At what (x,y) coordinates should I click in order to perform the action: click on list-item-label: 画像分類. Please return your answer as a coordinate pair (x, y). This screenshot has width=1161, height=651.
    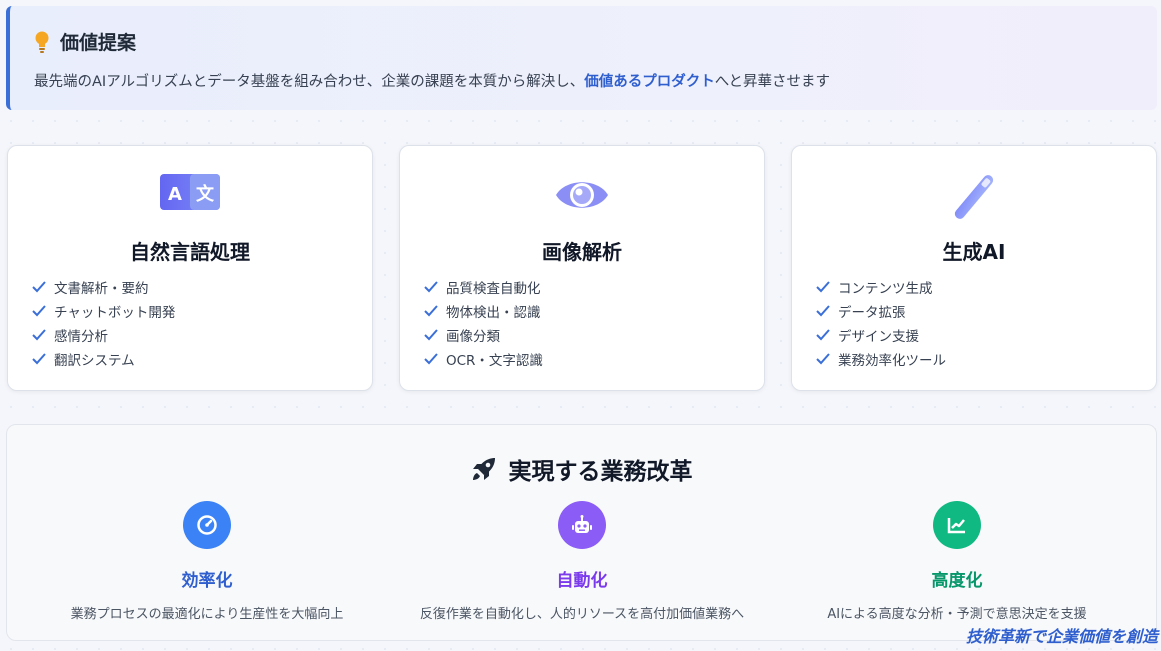
    Looking at the image, I should click on (473, 337).